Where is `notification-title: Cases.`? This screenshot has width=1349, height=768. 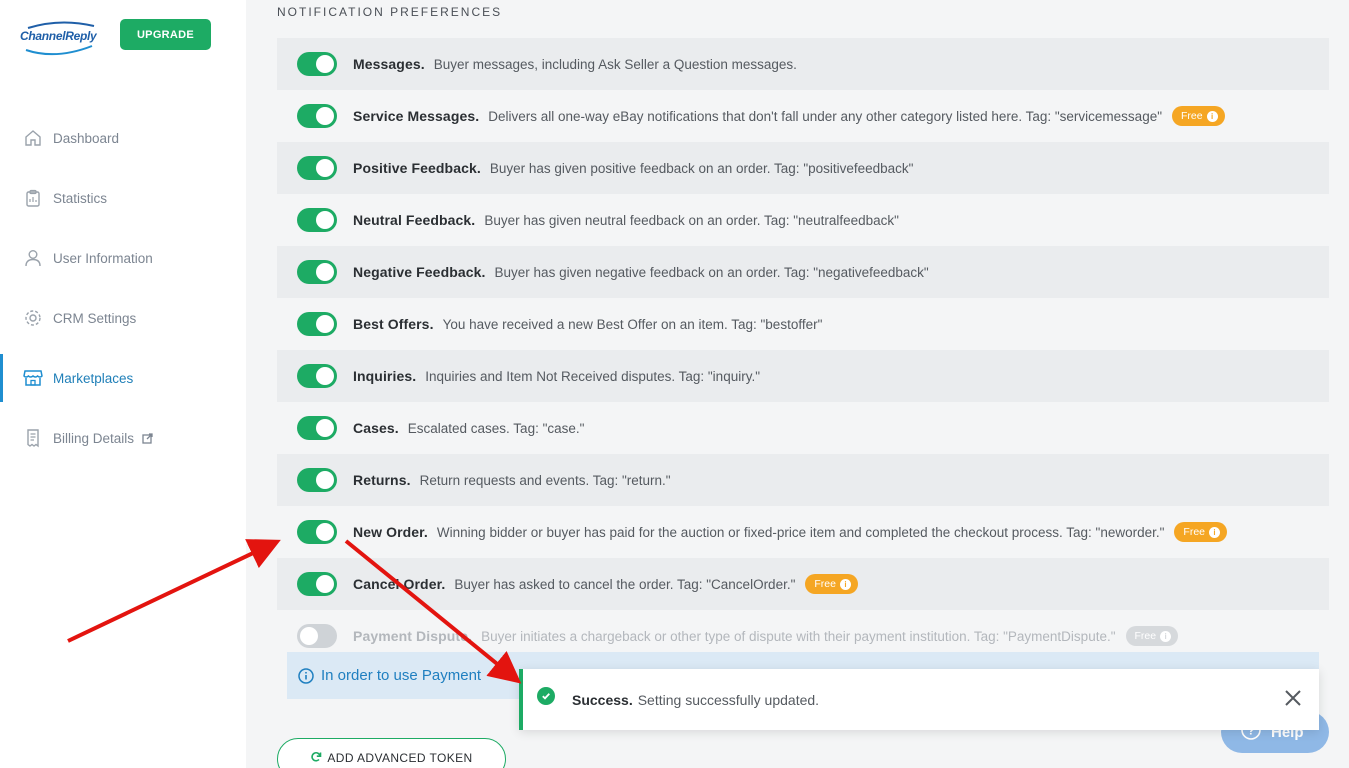 notification-title: Cases. is located at coordinates (376, 428).